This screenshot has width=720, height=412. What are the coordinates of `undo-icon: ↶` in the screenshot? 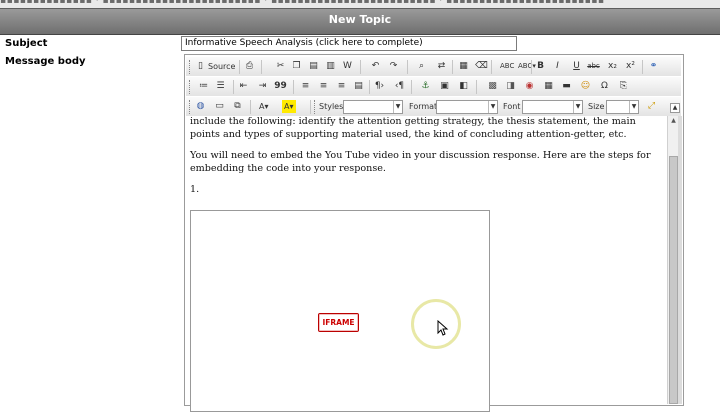 It's located at (375, 66).